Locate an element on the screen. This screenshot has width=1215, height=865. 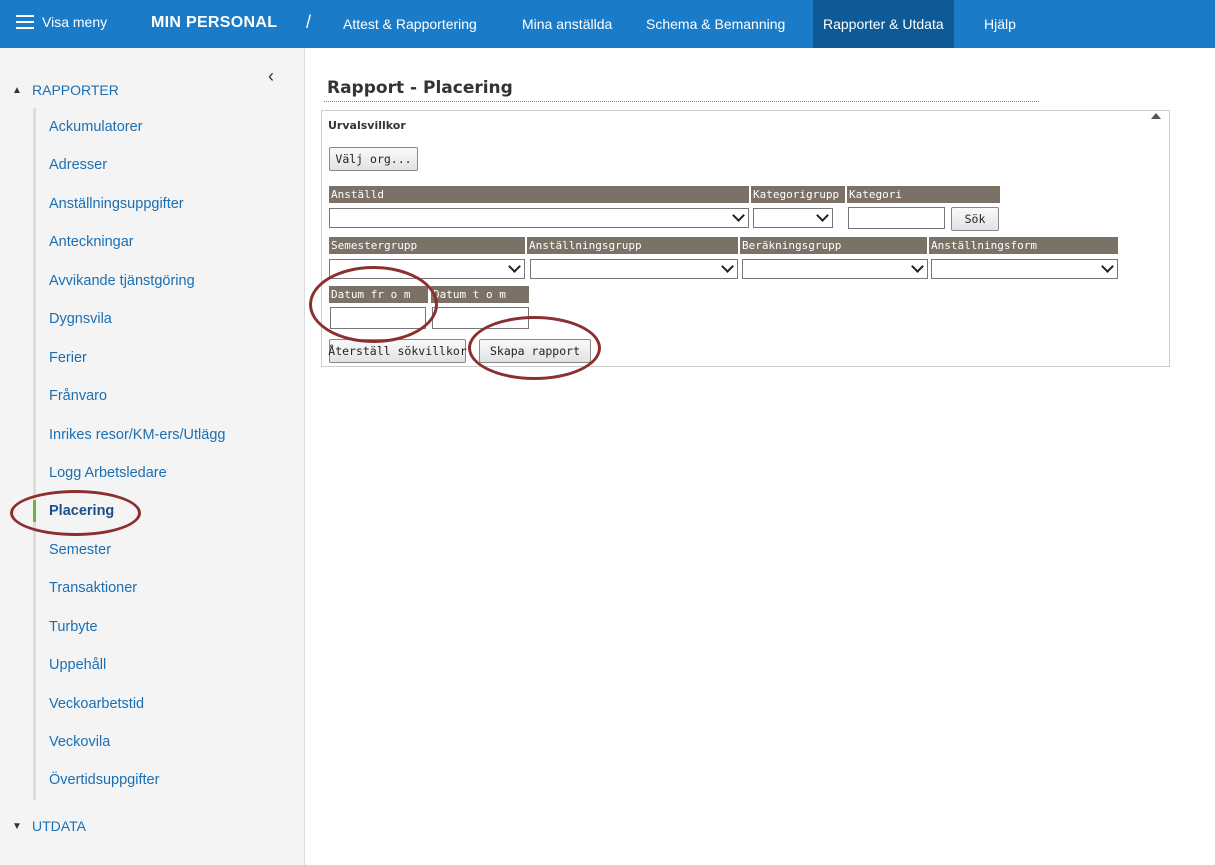
label-kategori: Kategori is located at coordinates (923, 194).